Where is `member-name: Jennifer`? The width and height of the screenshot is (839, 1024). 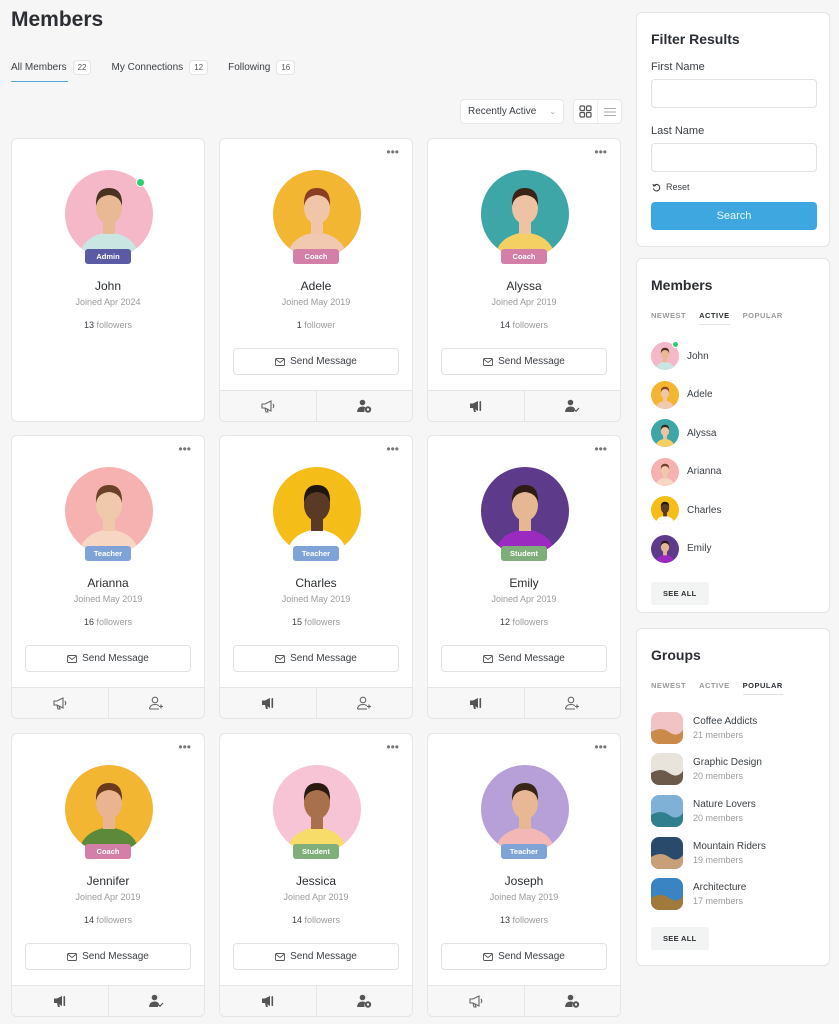
member-name: Jennifer is located at coordinates (108, 881).